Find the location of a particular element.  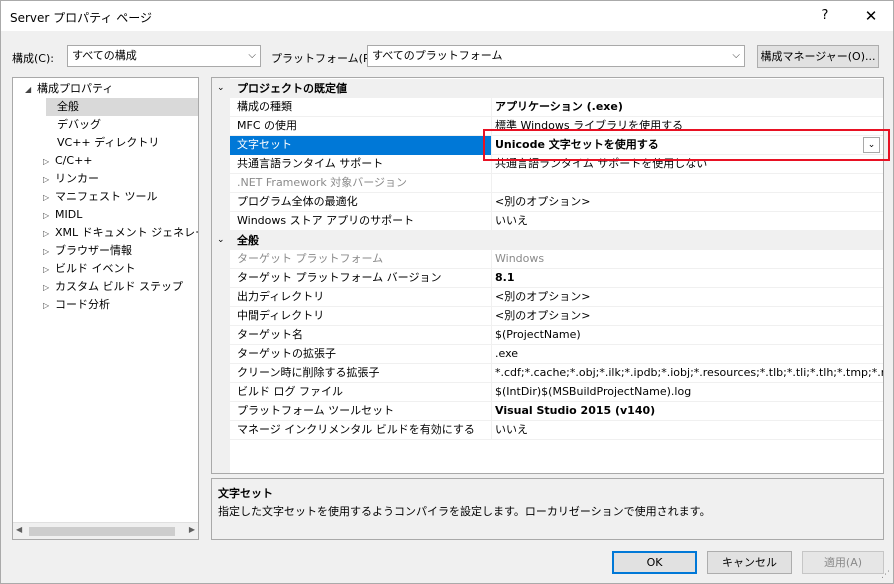

property-row: .NET Framework 対象バージョン is located at coordinates (556, 183).